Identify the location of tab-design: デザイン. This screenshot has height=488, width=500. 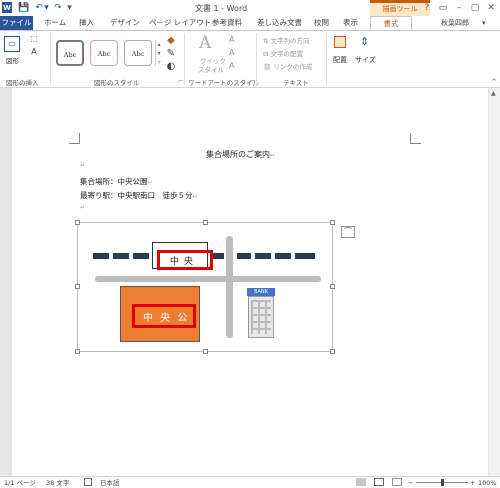
(125, 23).